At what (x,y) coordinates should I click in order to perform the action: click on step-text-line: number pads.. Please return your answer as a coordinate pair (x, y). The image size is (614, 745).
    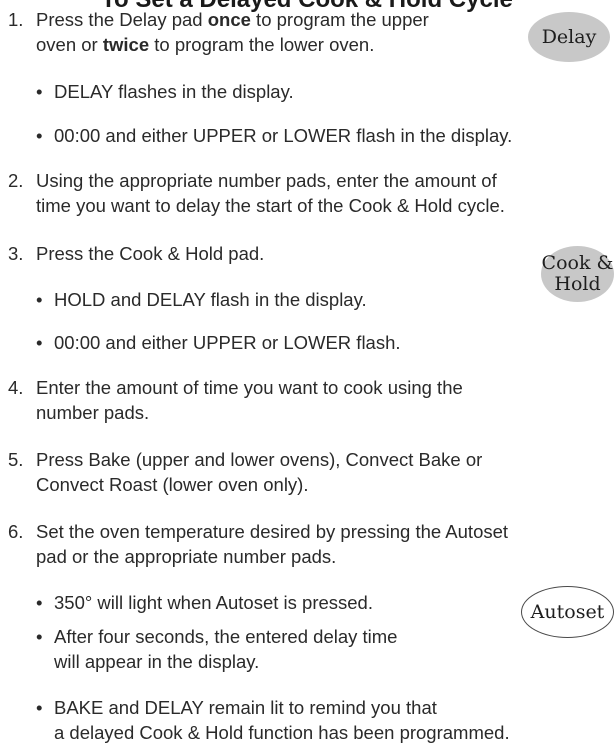
    Looking at the image, I should click on (93, 412).